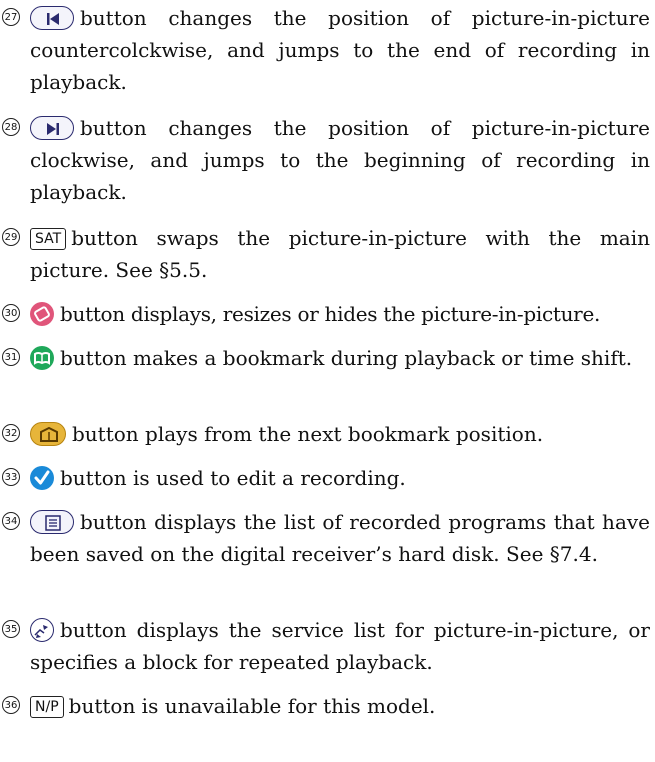  Describe the element at coordinates (11, 357) in the screenshot. I see `item-number: 31` at that location.